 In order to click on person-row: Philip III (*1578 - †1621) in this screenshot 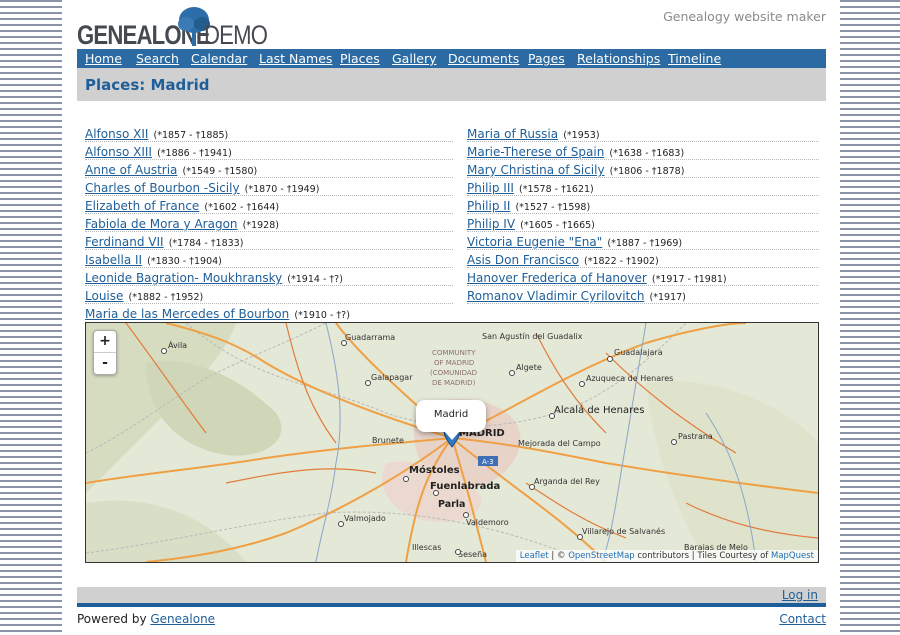, I will do `click(643, 187)`.